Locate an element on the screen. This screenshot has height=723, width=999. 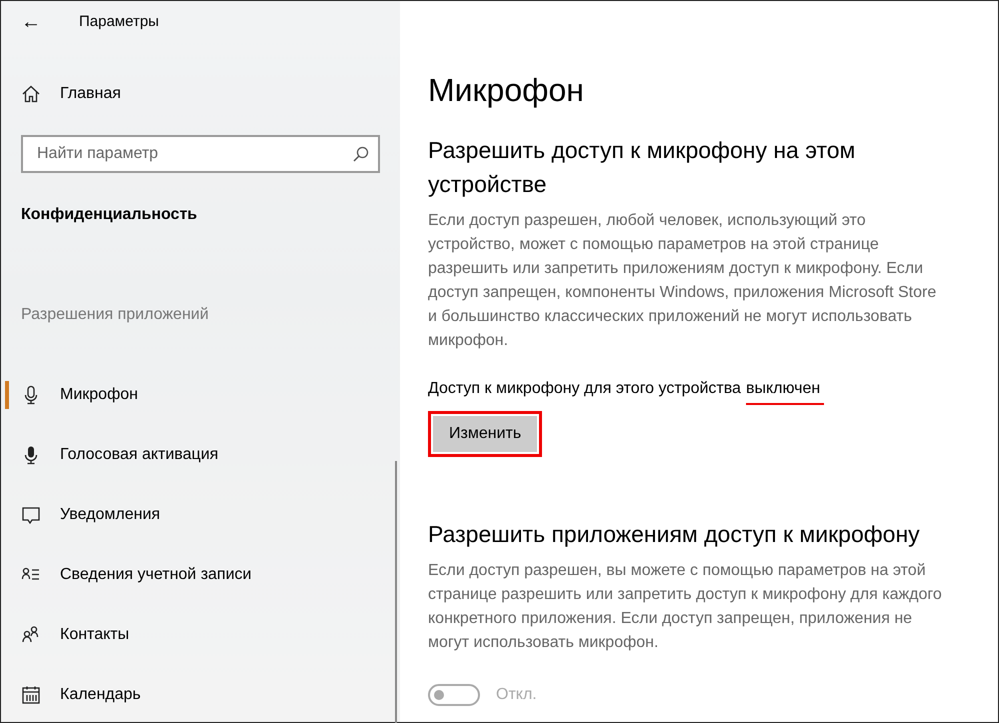
bubble-icon is located at coordinates (31, 515).